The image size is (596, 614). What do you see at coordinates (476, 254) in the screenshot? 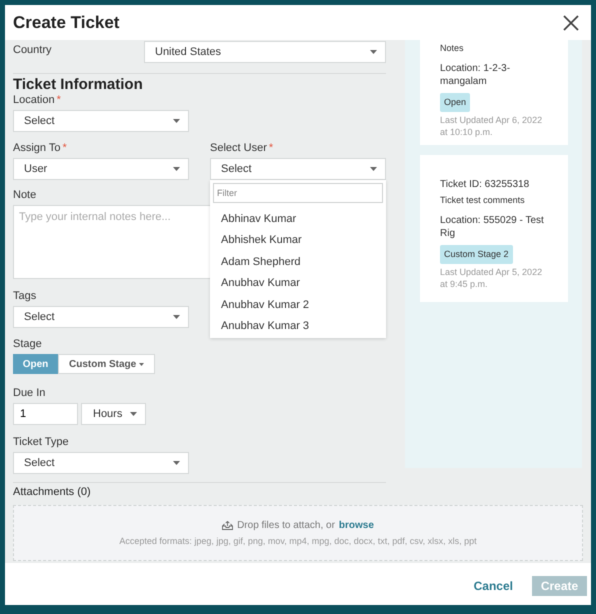
I see `stage-badge: Custom Stage 2` at bounding box center [476, 254].